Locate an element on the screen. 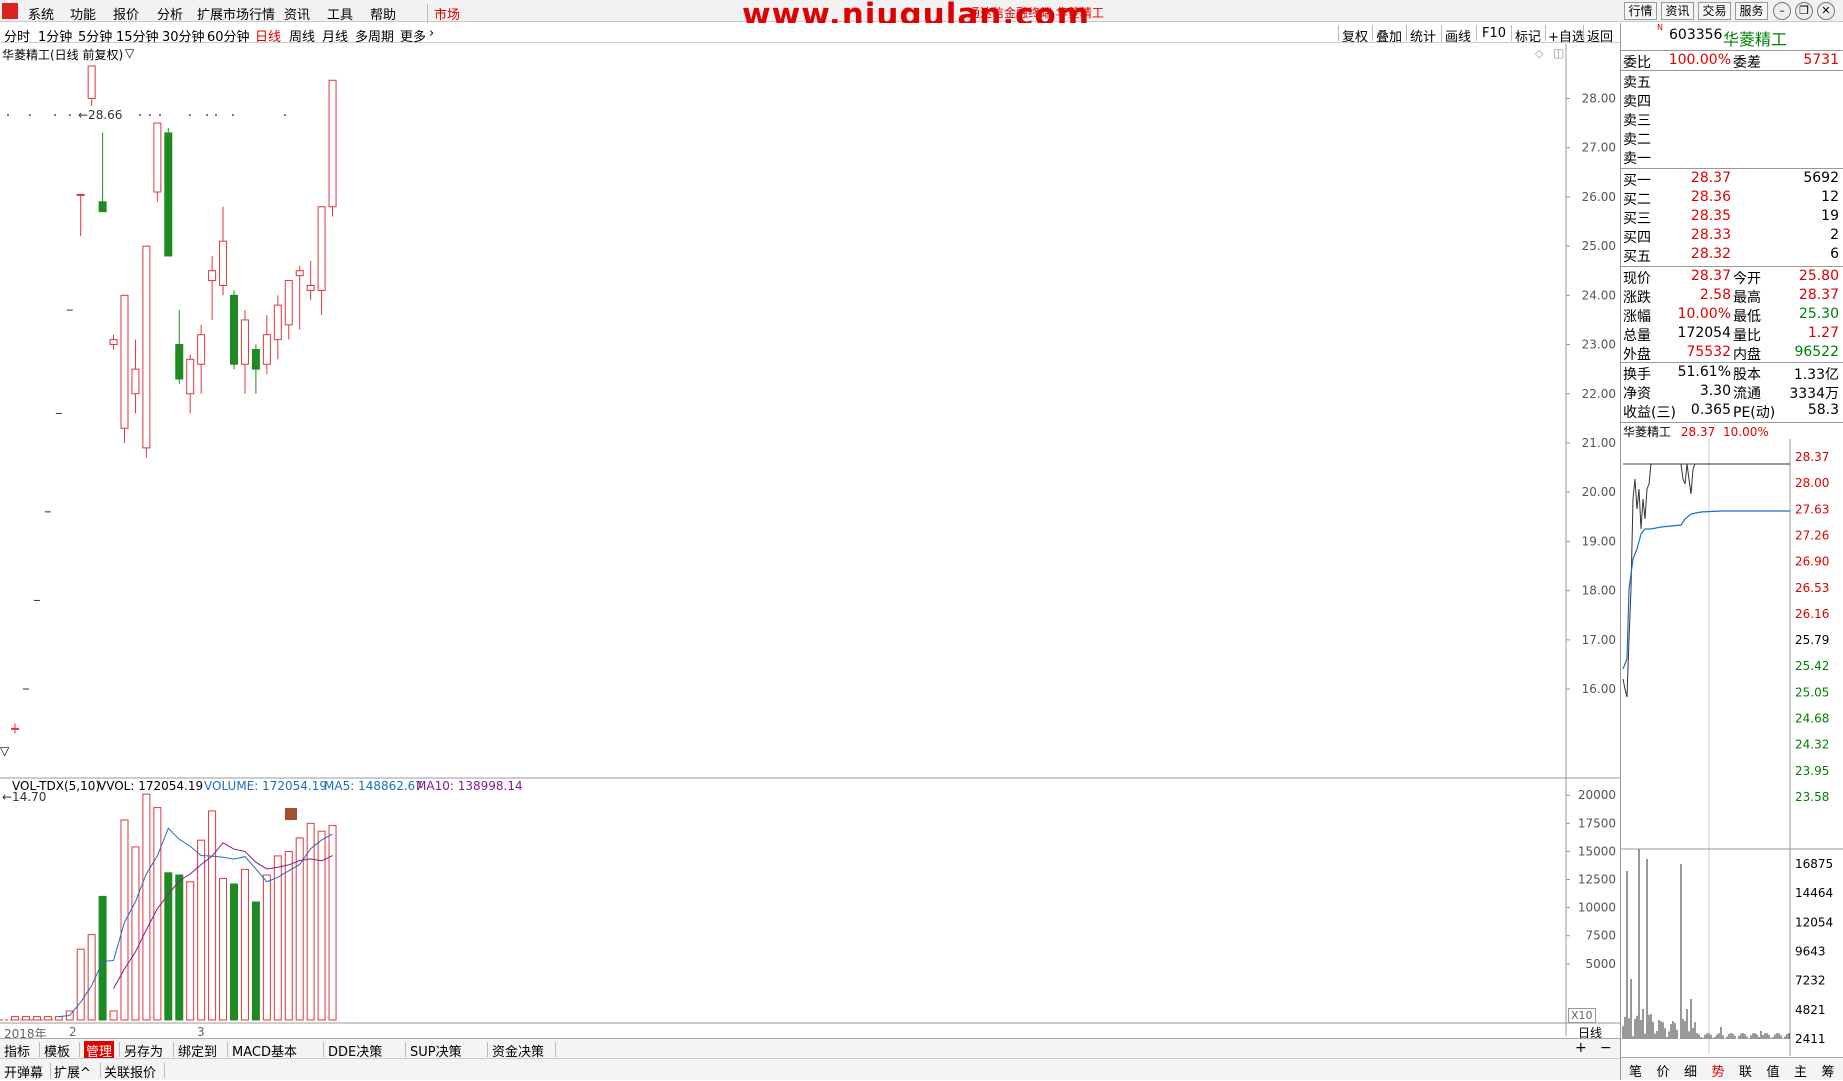 This screenshot has height=1081, width=1843. extra-tabs: 开弹幕 扩展^ 关联报价 is located at coordinates (810, 1069).